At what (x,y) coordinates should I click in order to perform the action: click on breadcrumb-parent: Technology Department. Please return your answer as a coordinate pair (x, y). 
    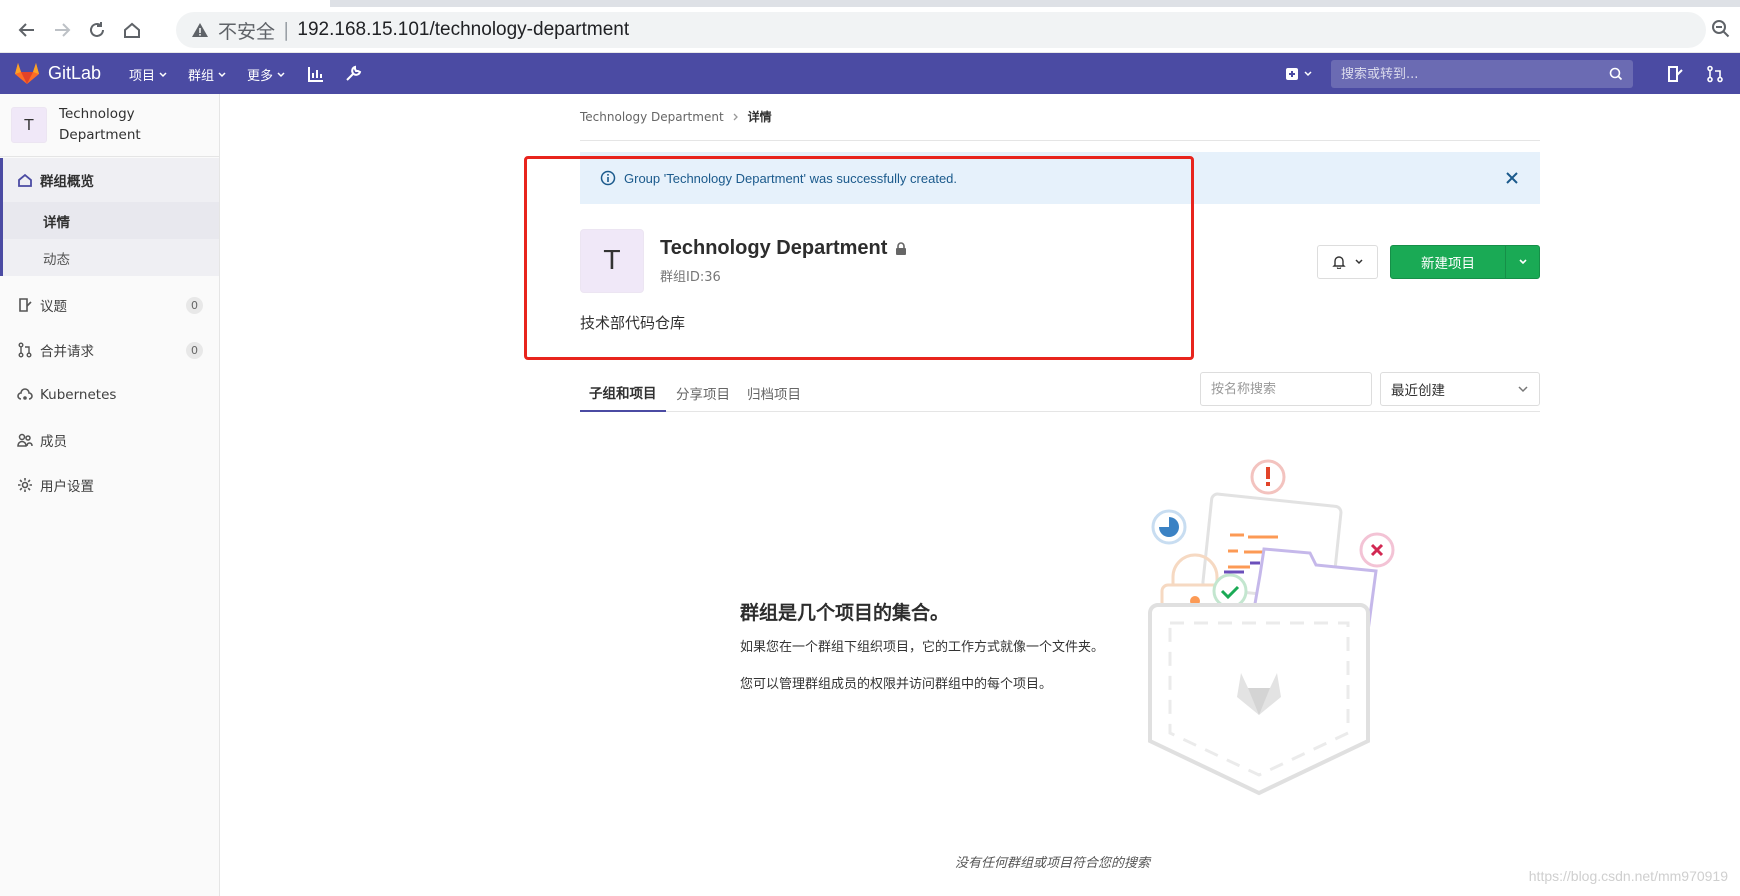
    Looking at the image, I should click on (652, 117).